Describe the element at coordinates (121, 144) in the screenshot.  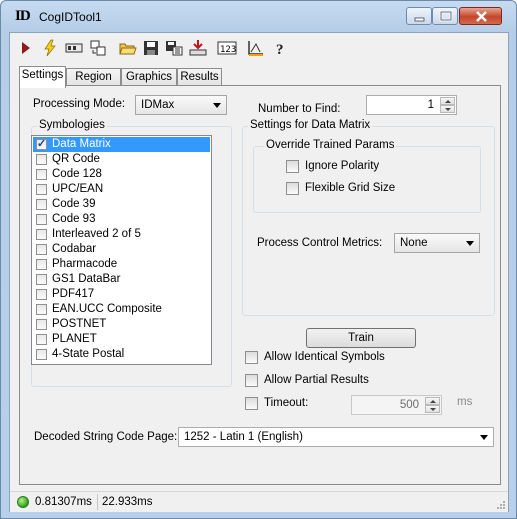
I see `list-item: Data Matrix` at that location.